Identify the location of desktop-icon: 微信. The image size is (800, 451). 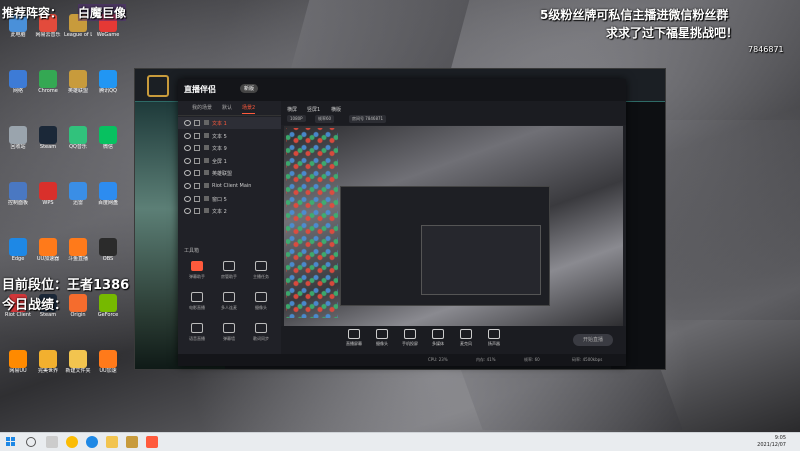
(108, 143).